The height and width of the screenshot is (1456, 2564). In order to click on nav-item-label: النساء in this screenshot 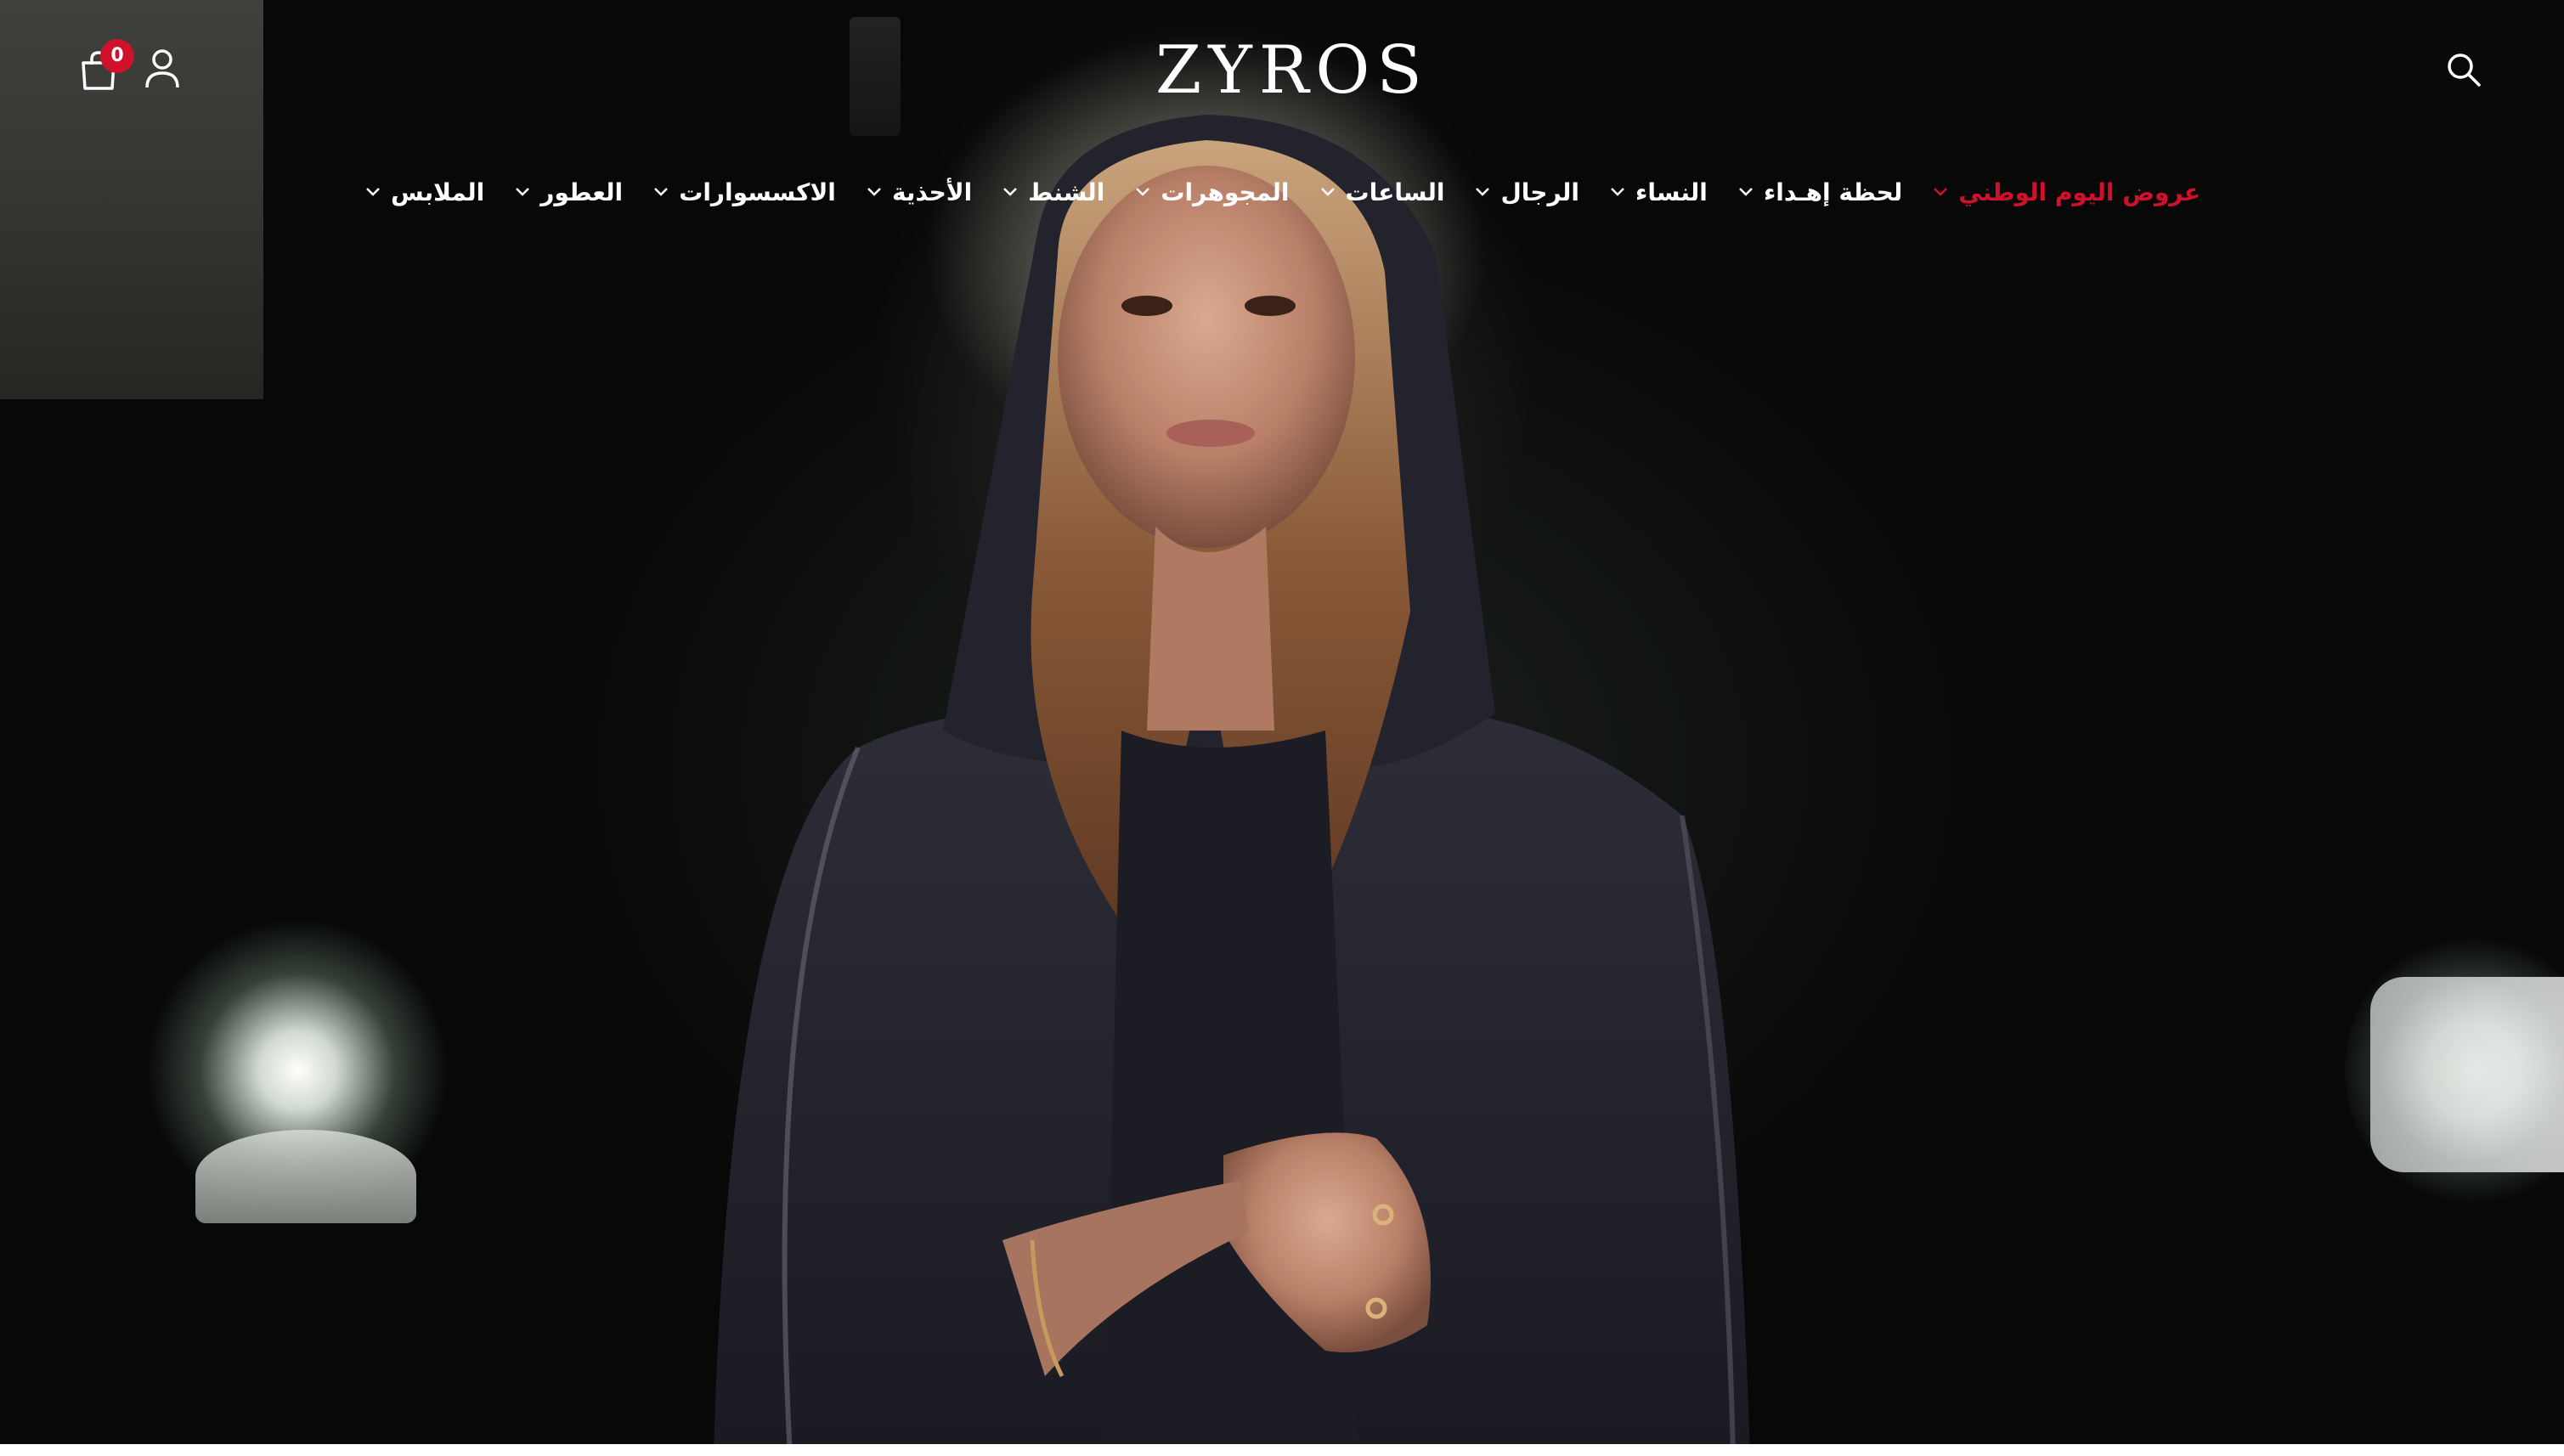, I will do `click(1671, 192)`.